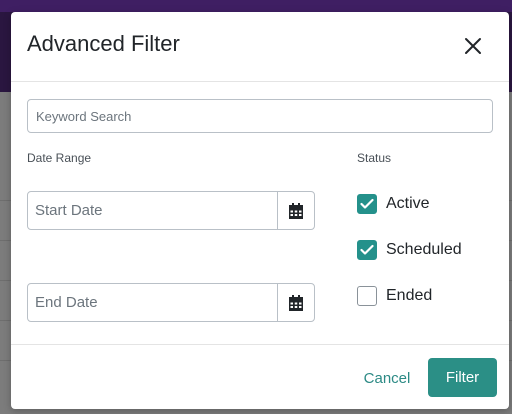 This screenshot has height=414, width=512. I want to click on status-option-active: Active, so click(393, 204).